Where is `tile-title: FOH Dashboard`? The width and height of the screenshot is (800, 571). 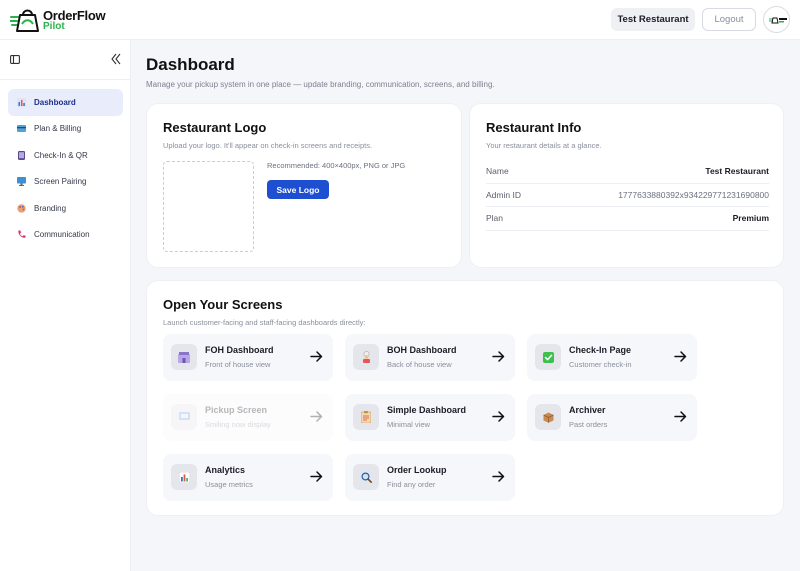
tile-title: FOH Dashboard is located at coordinates (239, 350).